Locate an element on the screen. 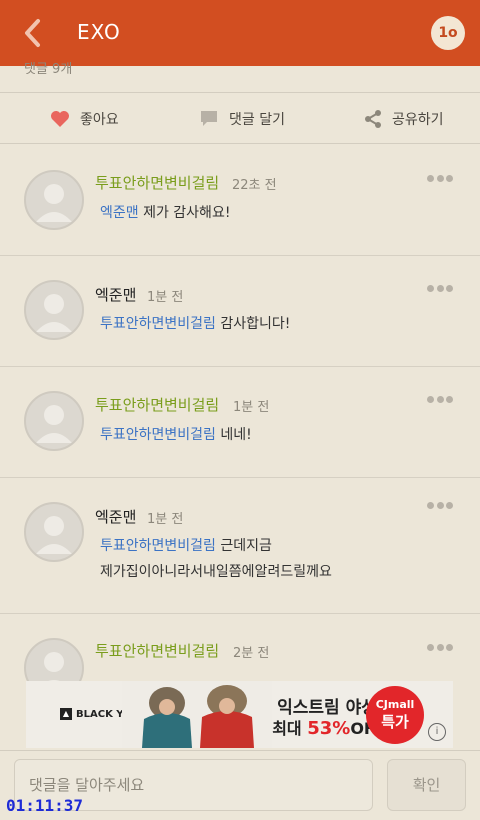 The image size is (480, 820). chevron-left-icon is located at coordinates (32, 33).